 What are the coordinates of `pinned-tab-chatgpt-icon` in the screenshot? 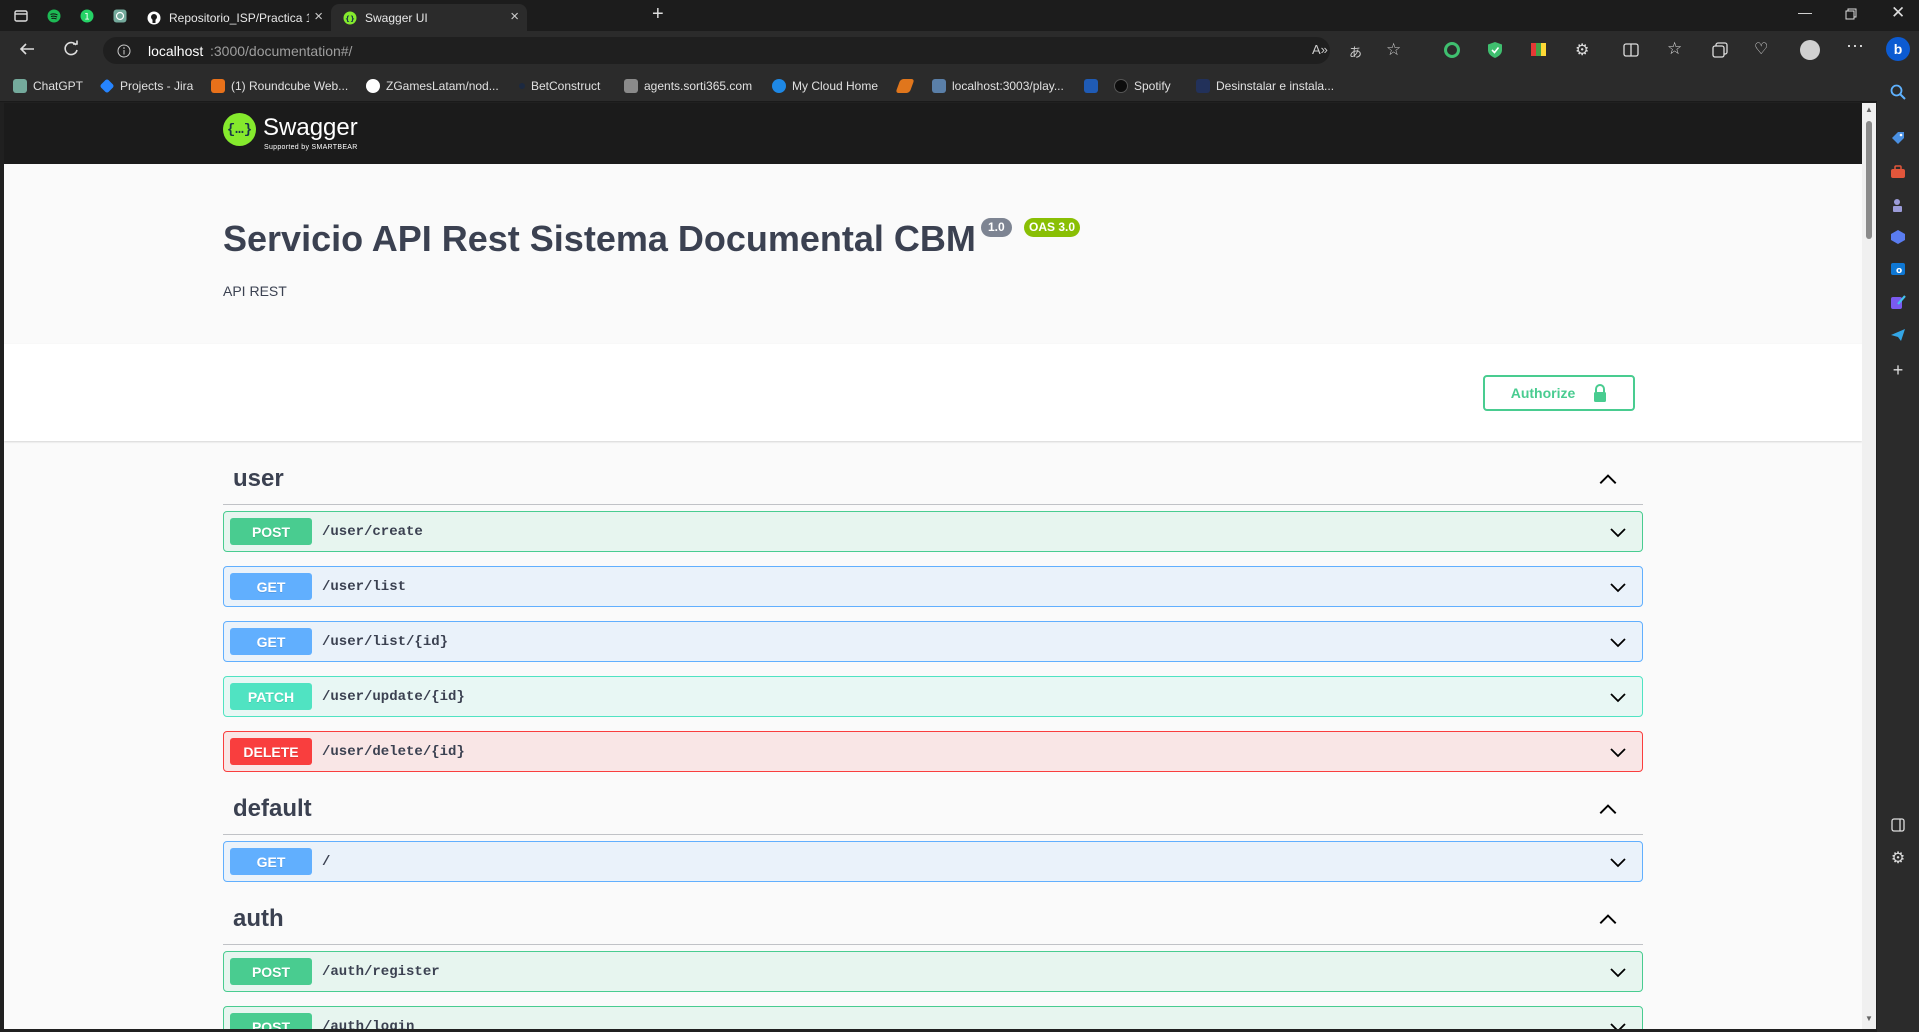 It's located at (120, 16).